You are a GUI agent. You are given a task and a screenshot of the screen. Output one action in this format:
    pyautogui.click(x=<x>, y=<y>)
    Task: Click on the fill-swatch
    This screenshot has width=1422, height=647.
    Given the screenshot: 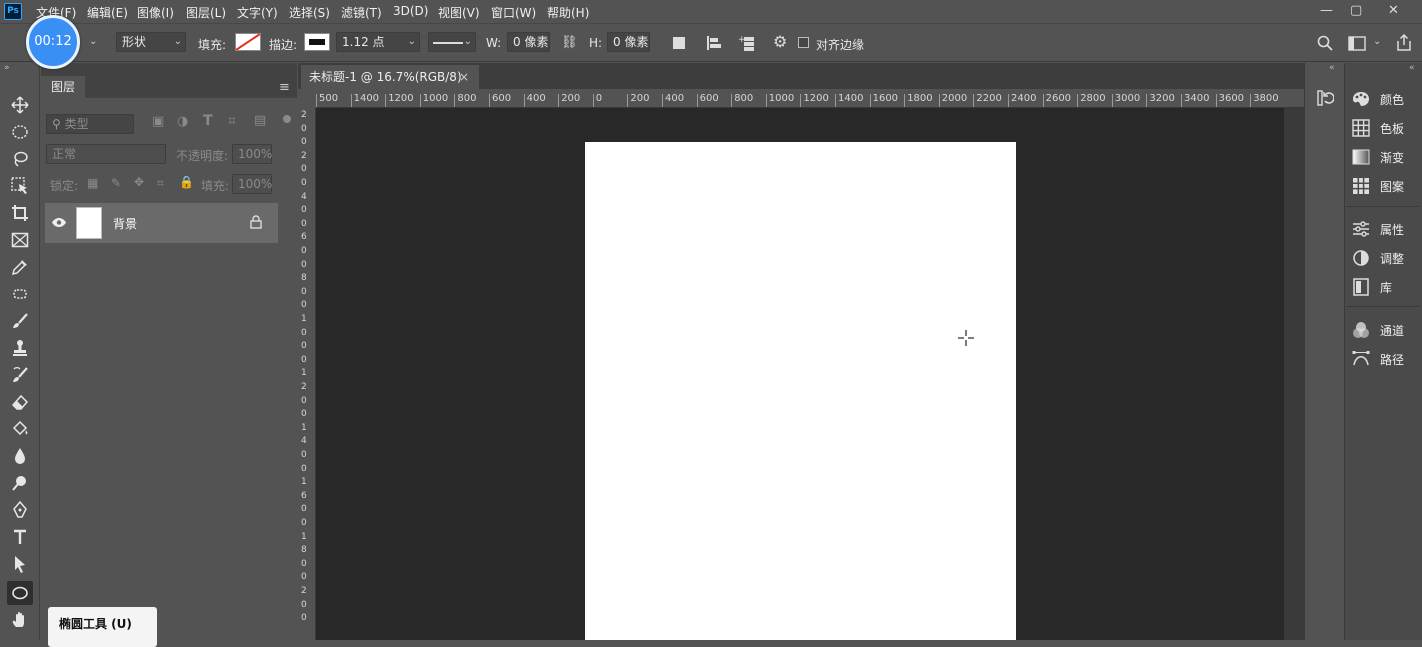 What is the action you would take?
    pyautogui.click(x=248, y=42)
    